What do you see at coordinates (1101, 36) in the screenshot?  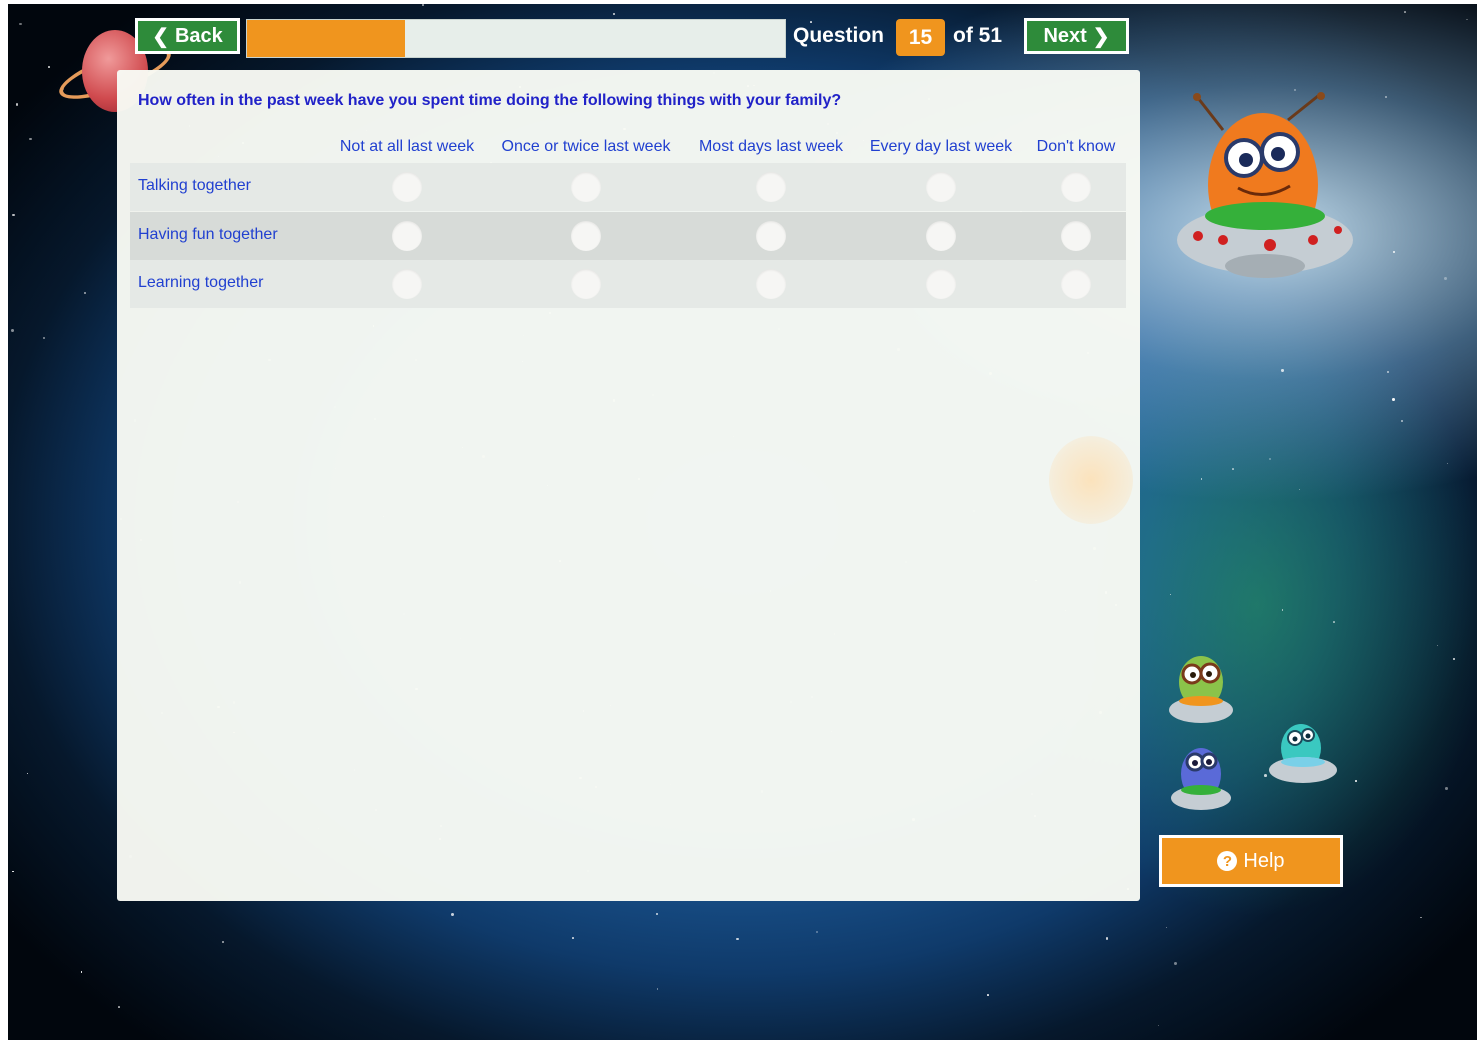 I see `chevron-right-icon: ❯` at bounding box center [1101, 36].